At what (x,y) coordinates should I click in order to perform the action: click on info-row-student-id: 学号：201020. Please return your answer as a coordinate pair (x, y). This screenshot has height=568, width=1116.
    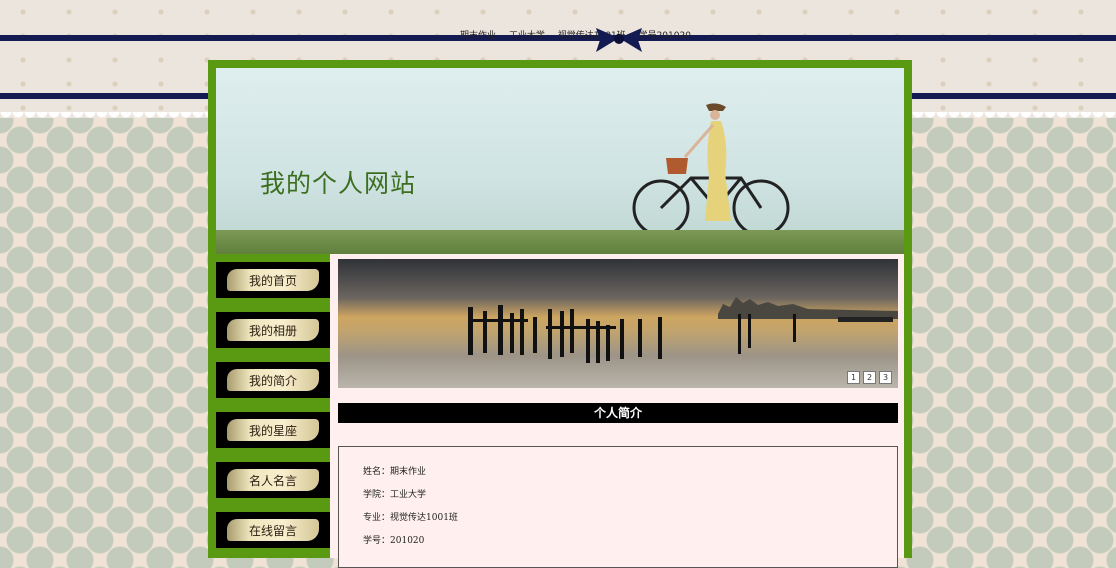
    Looking at the image, I should click on (393, 539).